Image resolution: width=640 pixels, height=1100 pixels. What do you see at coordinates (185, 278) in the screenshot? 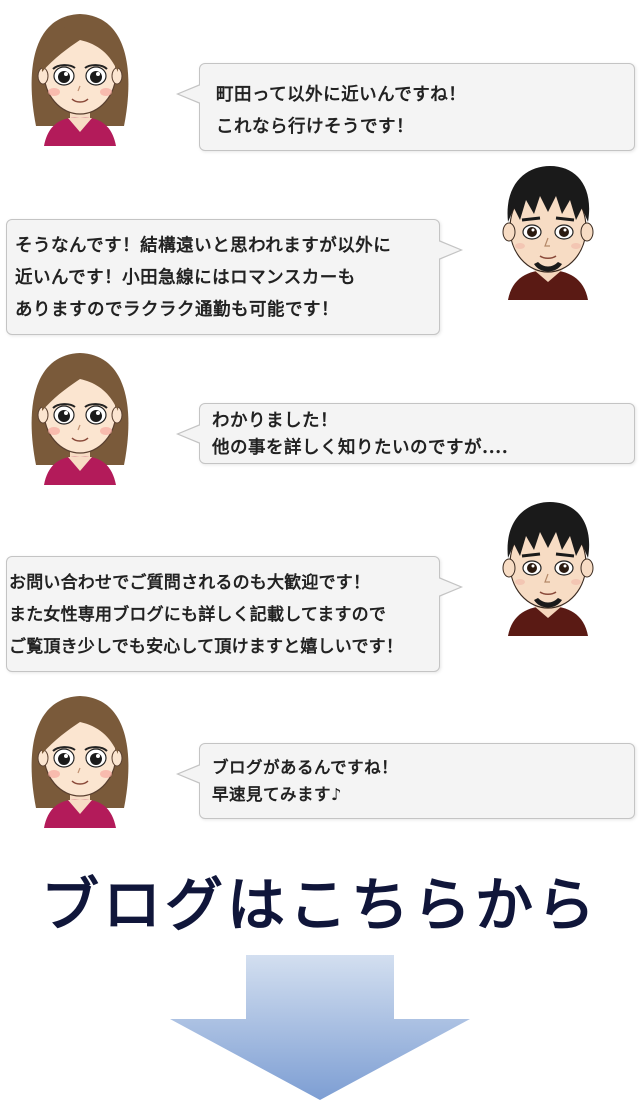
I see `bubble-text-line: 近いんです！小田急線にはロマンスカーも` at bounding box center [185, 278].